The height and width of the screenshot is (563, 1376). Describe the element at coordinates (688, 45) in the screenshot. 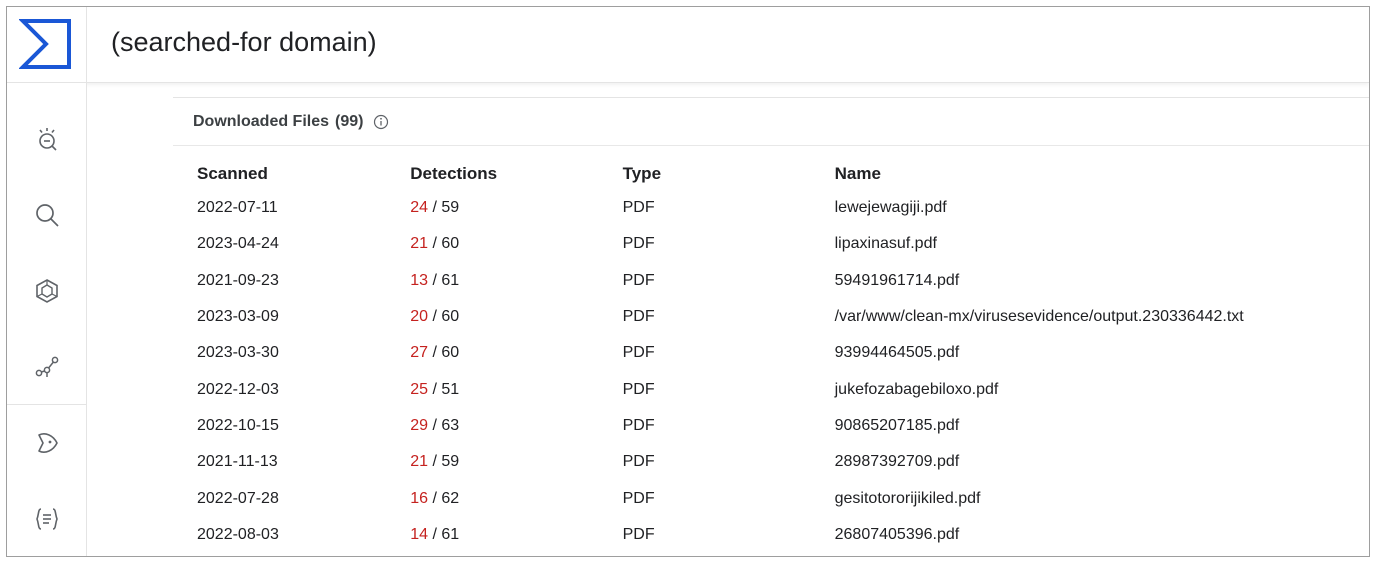

I see `top-bar: (searched-for domain)` at that location.